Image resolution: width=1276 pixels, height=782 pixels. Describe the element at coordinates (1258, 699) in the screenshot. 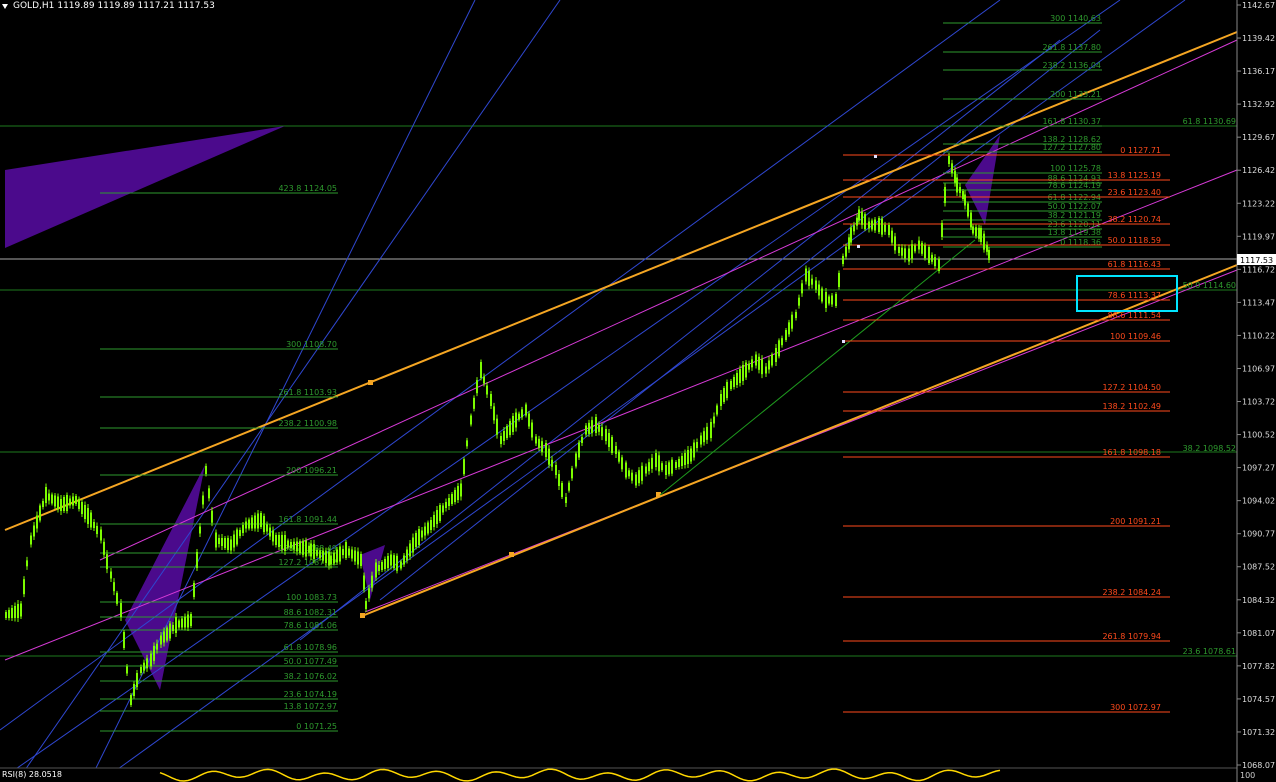

I see `price-axis-label: 1074.57` at that location.